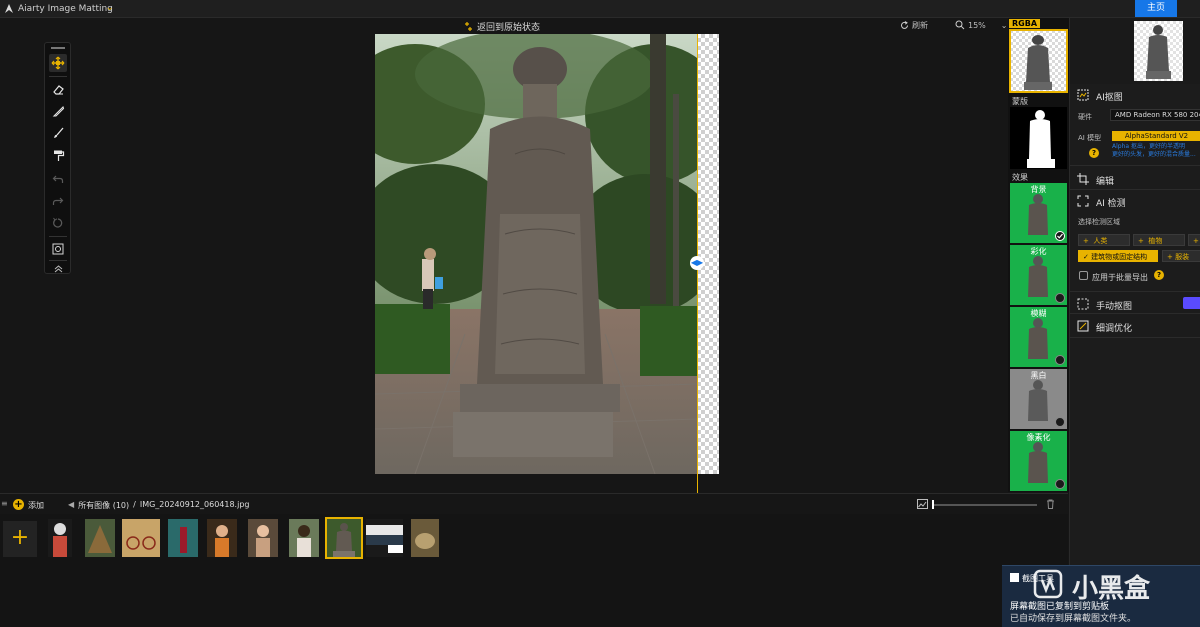  What do you see at coordinates (58, 260) in the screenshot?
I see `tool-divider` at bounding box center [58, 260].